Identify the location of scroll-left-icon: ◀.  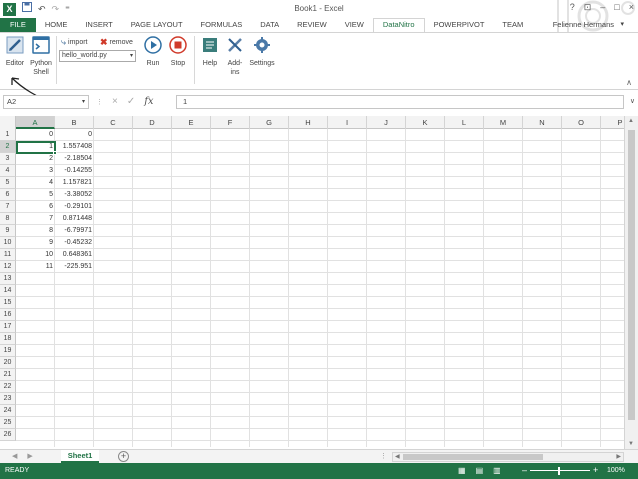
(397, 456).